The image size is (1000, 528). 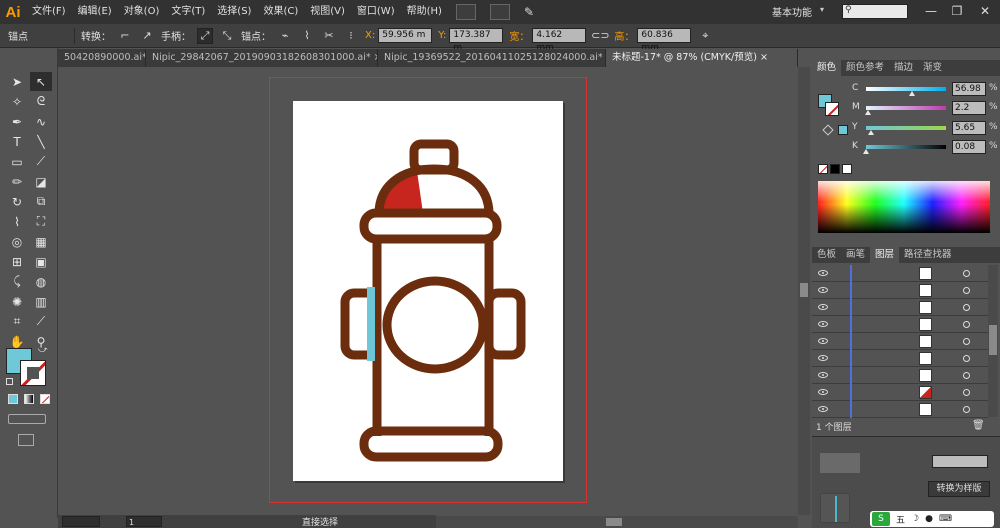 I want to click on cyan-slider: C 56.98 %, so click(x=926, y=90).